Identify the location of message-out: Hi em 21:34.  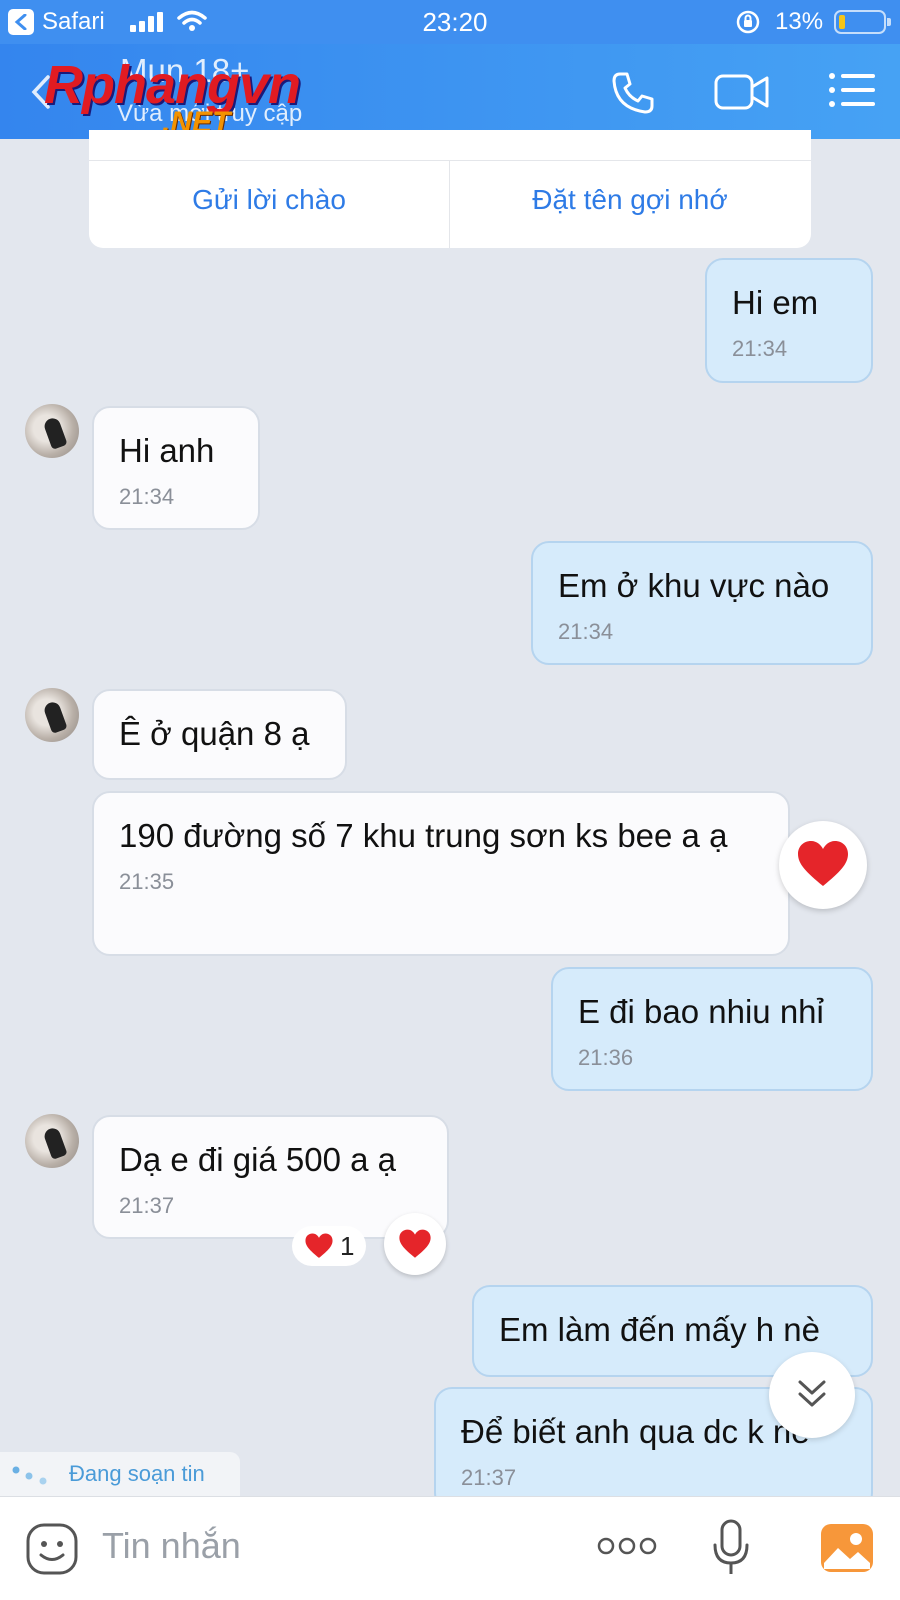
(789, 320).